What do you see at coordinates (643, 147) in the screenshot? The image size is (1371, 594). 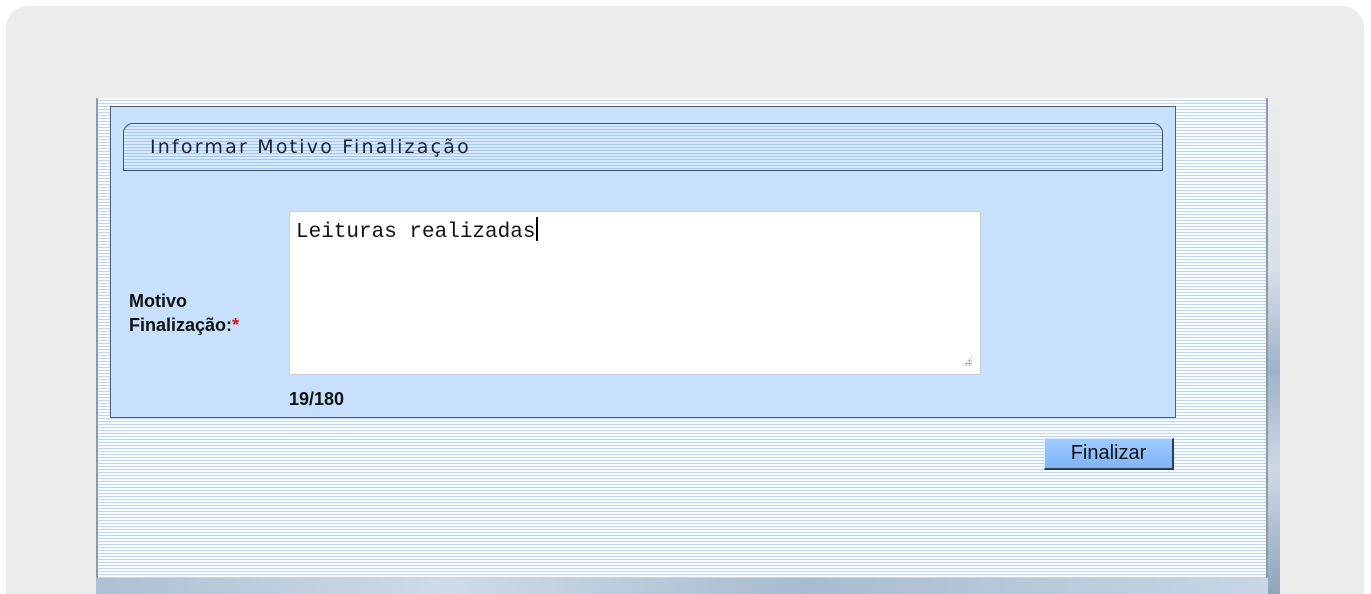 I see `panel-header: Informar Motivo Finalização` at bounding box center [643, 147].